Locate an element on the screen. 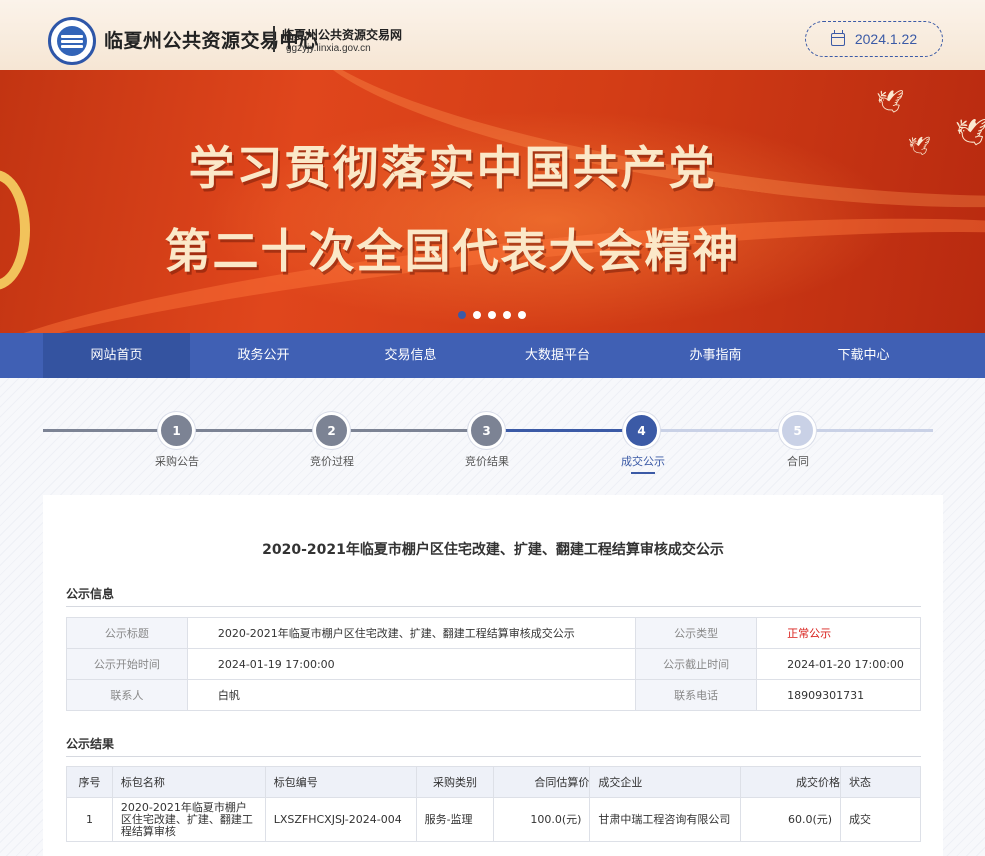 The width and height of the screenshot is (985, 856). notice-info-title: 公示信息 is located at coordinates (90, 594).